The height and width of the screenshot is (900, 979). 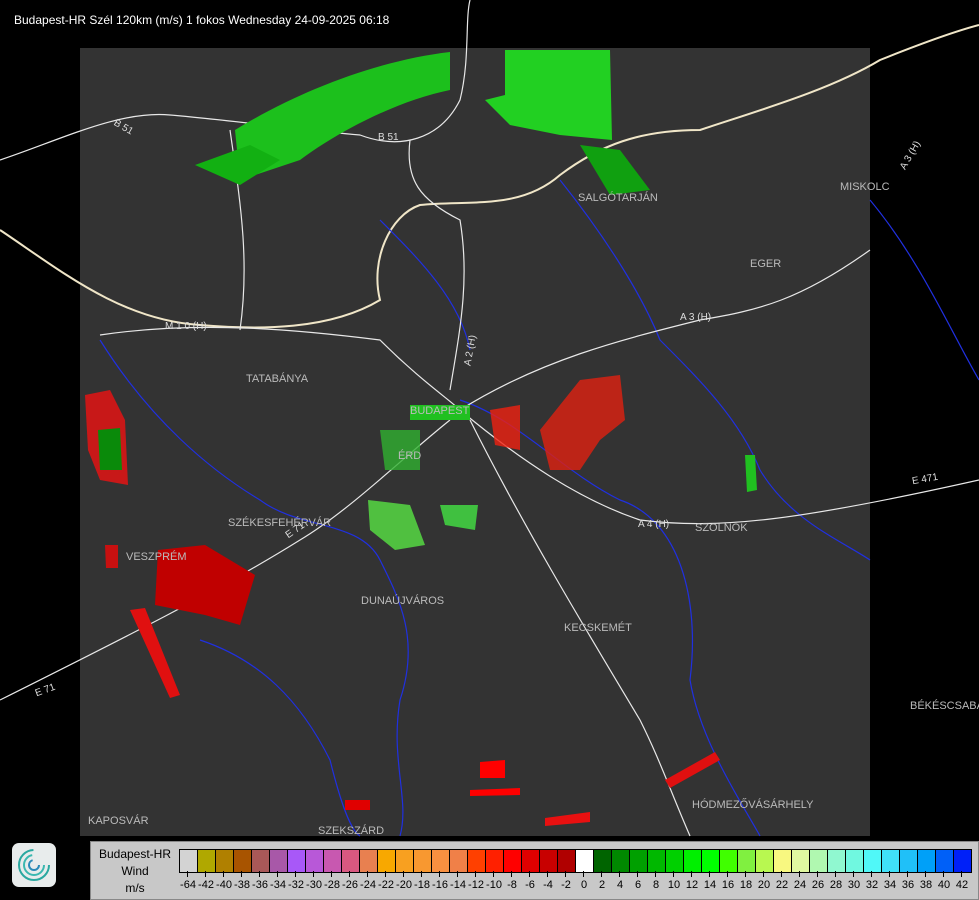 What do you see at coordinates (618, 198) in the screenshot?
I see `city-label: SALGÓTARJÁN` at bounding box center [618, 198].